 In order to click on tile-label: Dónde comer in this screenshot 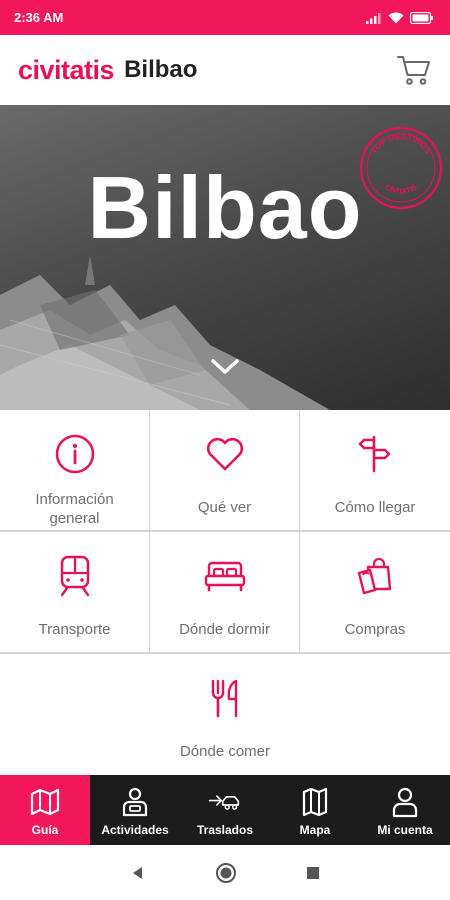, I will do `click(225, 751)`.